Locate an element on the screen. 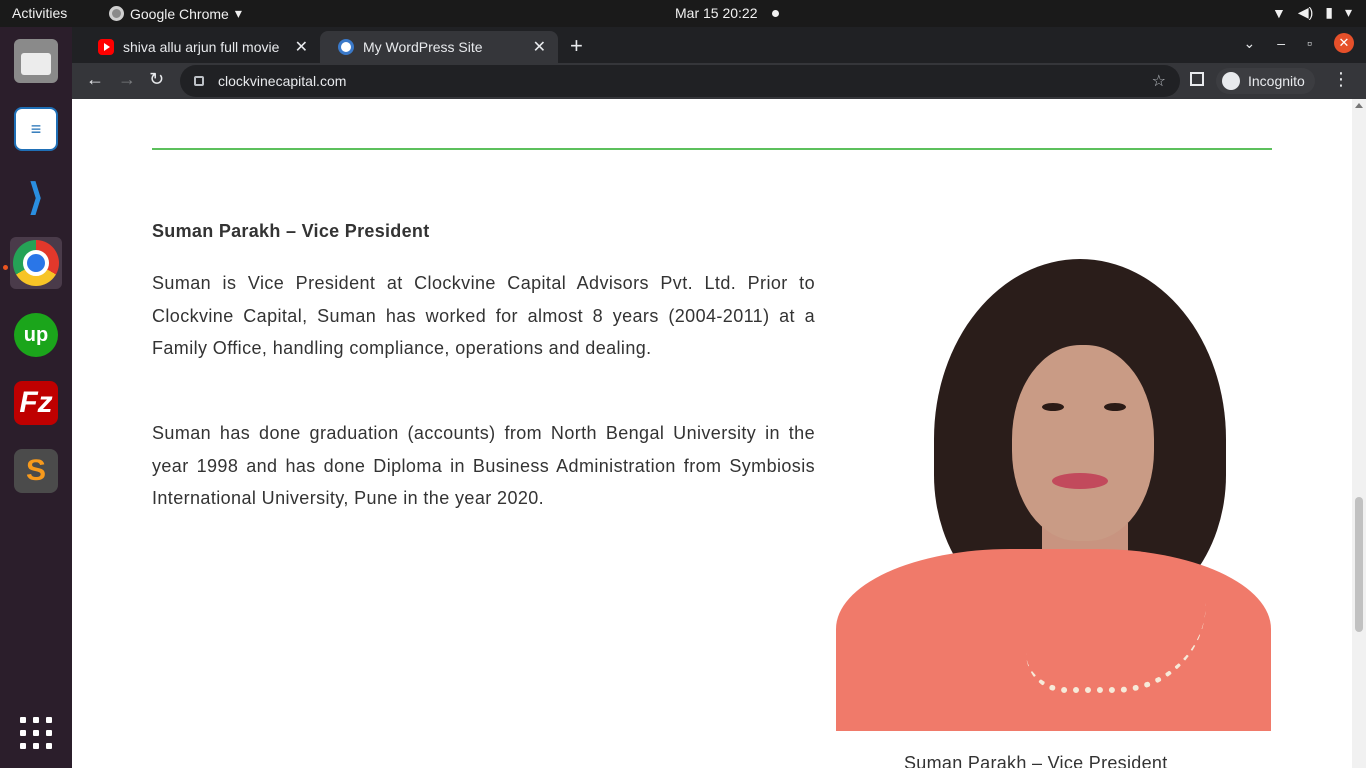  scroll-up-icon is located at coordinates (1359, 105).